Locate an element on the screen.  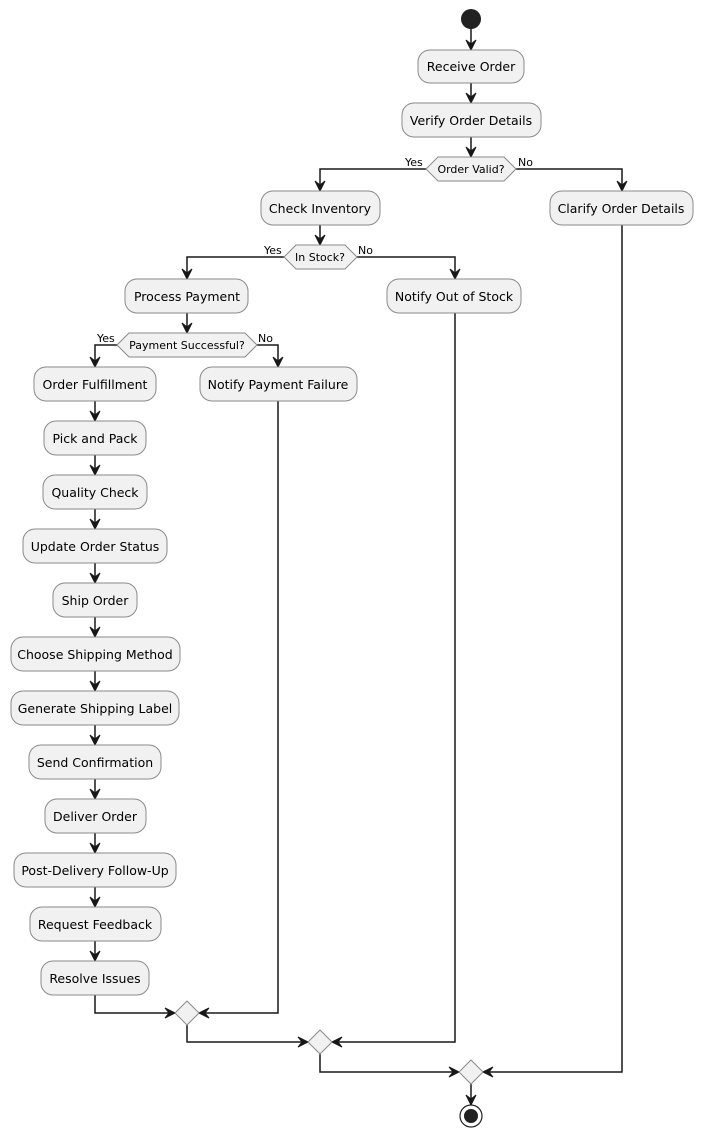
action-label: Ship Order is located at coordinates (96, 600).